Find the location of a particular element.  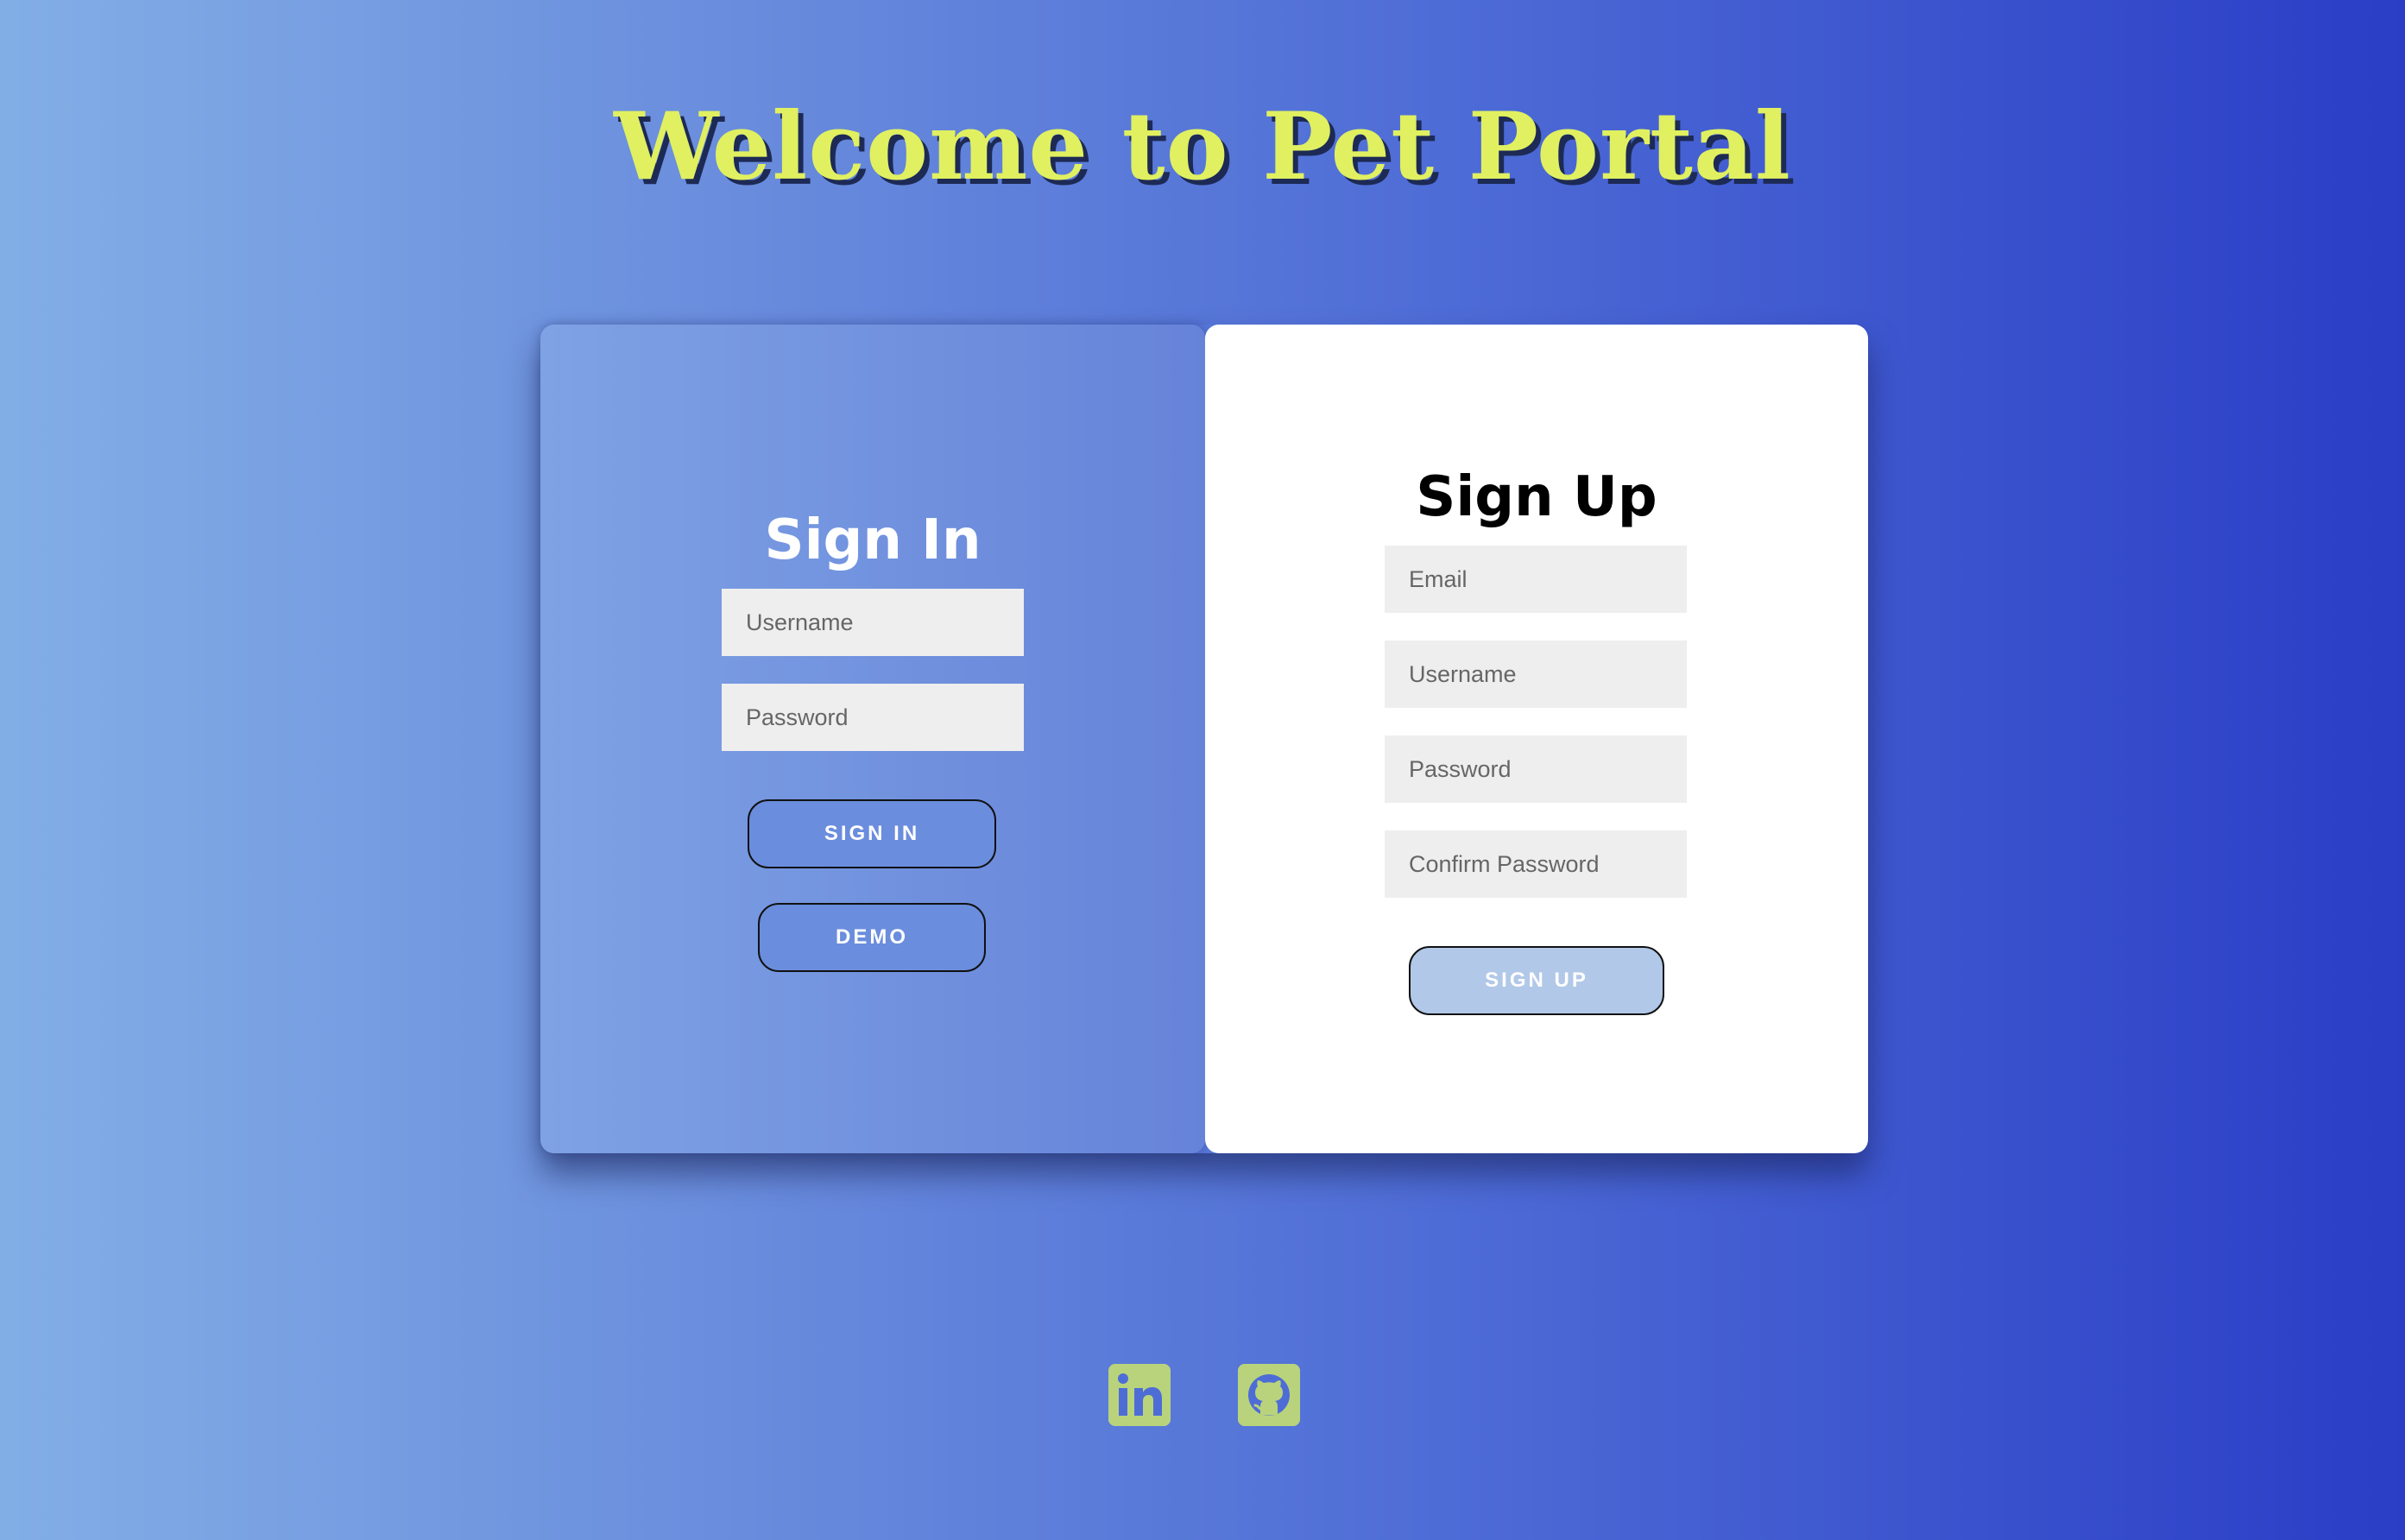

sign-in-heading: Sign In is located at coordinates (873, 540).